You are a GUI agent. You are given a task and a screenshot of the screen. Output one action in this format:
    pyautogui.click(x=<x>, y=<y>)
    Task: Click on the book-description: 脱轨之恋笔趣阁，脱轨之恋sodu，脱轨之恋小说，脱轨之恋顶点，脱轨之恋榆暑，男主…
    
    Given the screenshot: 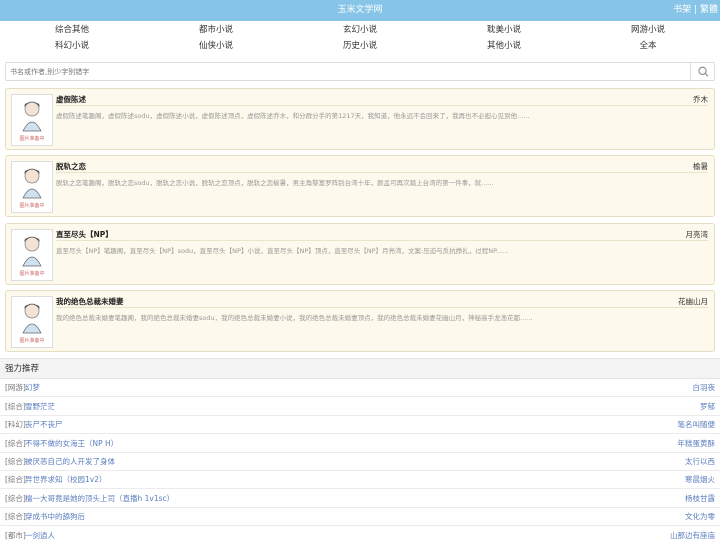 What is the action you would take?
    pyautogui.click(x=275, y=183)
    